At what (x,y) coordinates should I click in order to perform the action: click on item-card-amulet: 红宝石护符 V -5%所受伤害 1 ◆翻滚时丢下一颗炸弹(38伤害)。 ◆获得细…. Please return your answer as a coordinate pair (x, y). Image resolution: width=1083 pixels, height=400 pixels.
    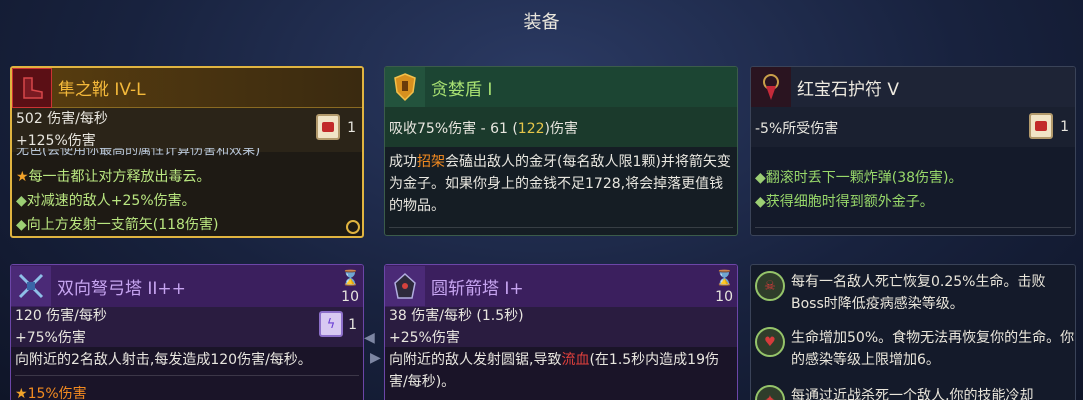
    Looking at the image, I should click on (913, 151).